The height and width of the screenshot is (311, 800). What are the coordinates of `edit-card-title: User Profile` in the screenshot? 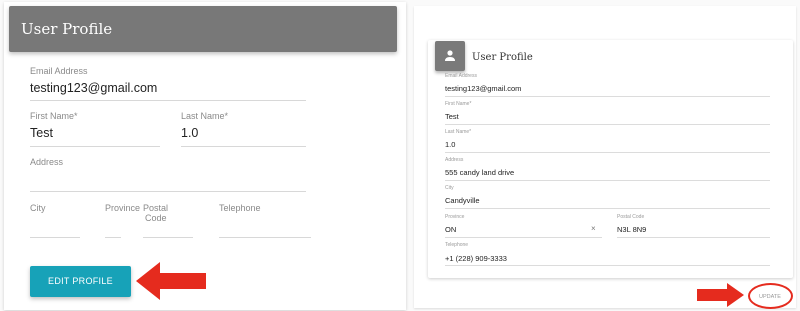 It's located at (502, 57).